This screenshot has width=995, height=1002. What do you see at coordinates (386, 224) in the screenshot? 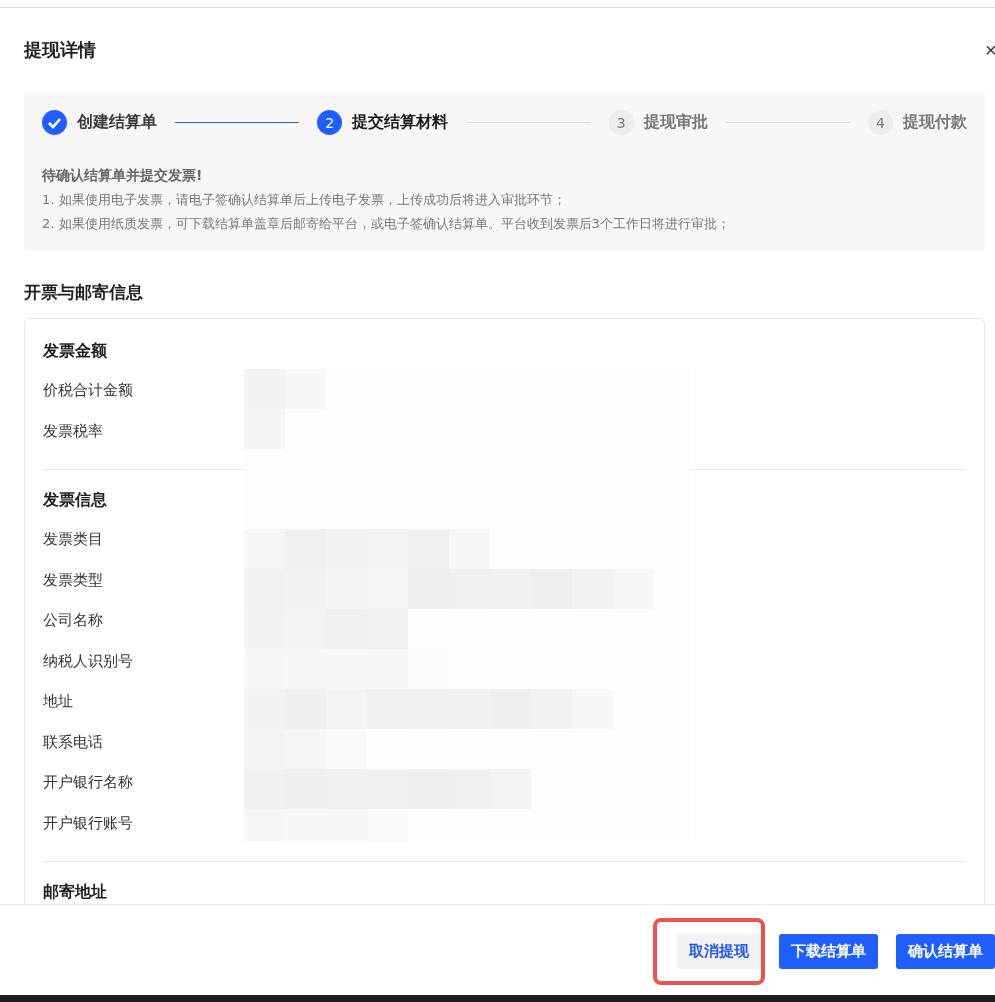
I see `notice-text: 2. 如果使用纸质发票，可下载结算单盖章后邮寄给平台，或电子签确认结算单。平台收到发票后3个工作日将进行审批；` at bounding box center [386, 224].